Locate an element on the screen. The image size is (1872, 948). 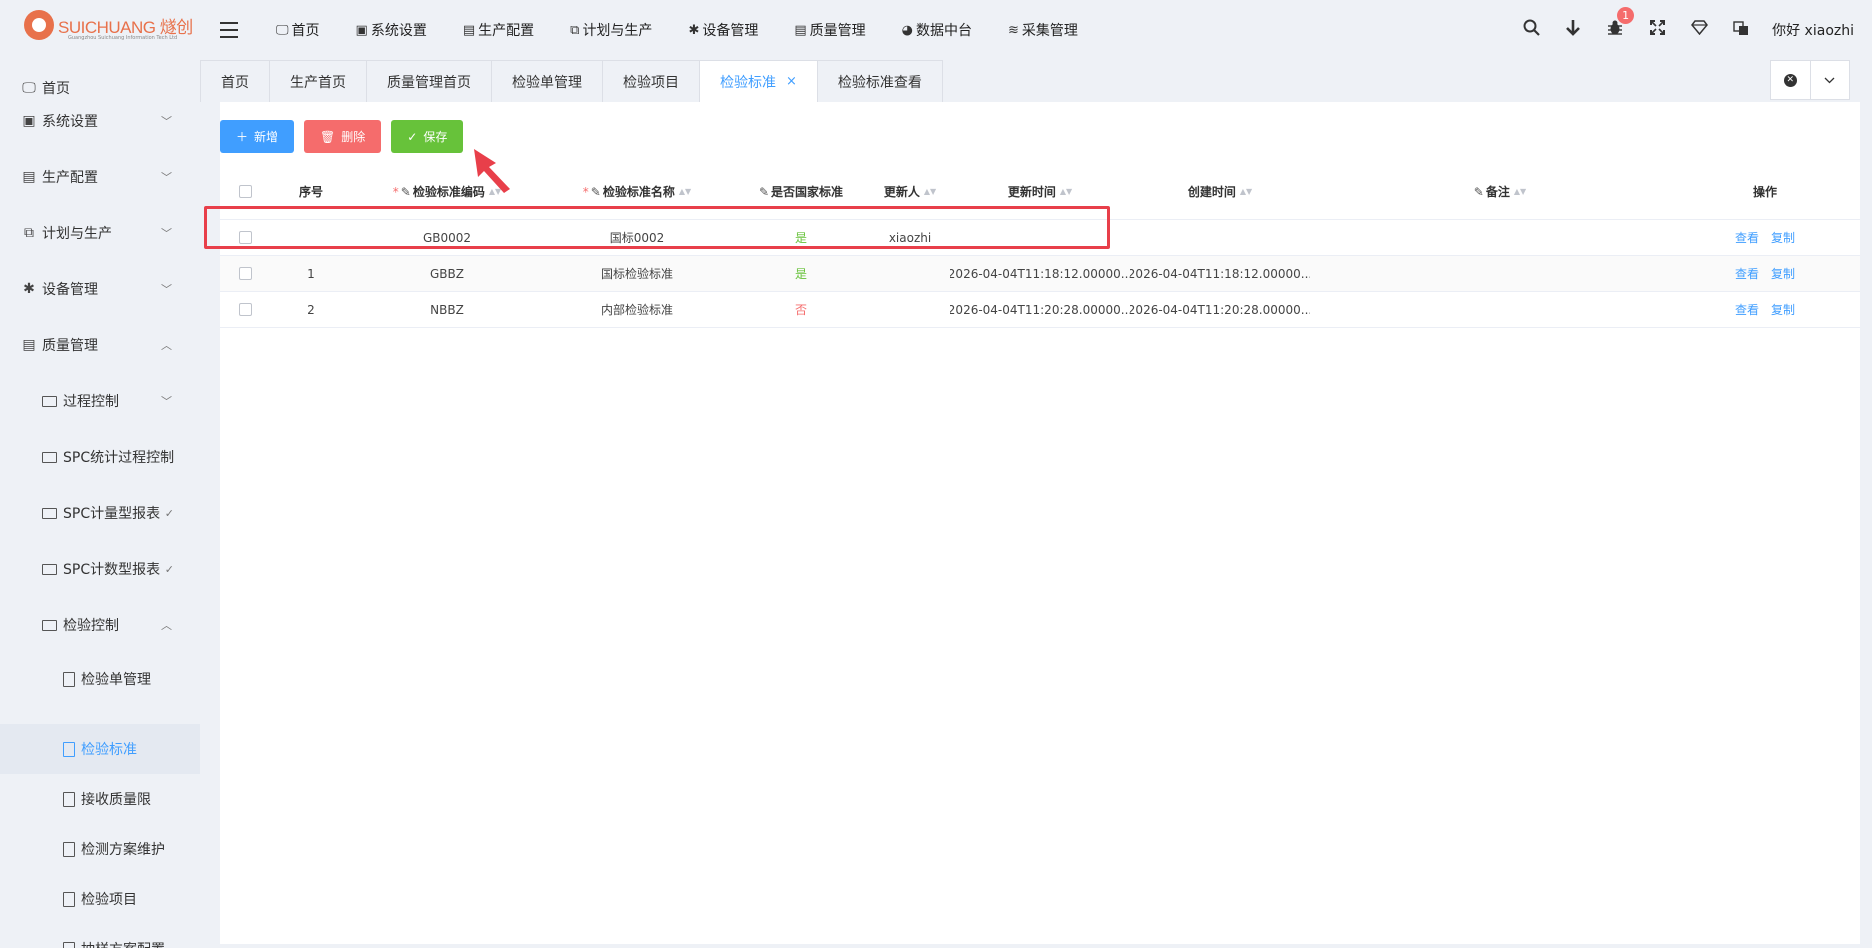
sidebar-item-spc: SPC统计过程控制 is located at coordinates (100, 457).